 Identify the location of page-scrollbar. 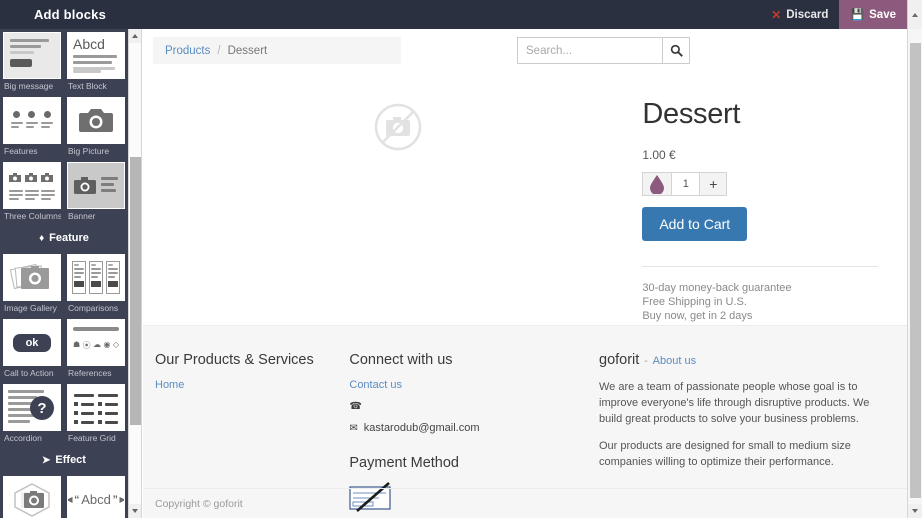
(914, 273).